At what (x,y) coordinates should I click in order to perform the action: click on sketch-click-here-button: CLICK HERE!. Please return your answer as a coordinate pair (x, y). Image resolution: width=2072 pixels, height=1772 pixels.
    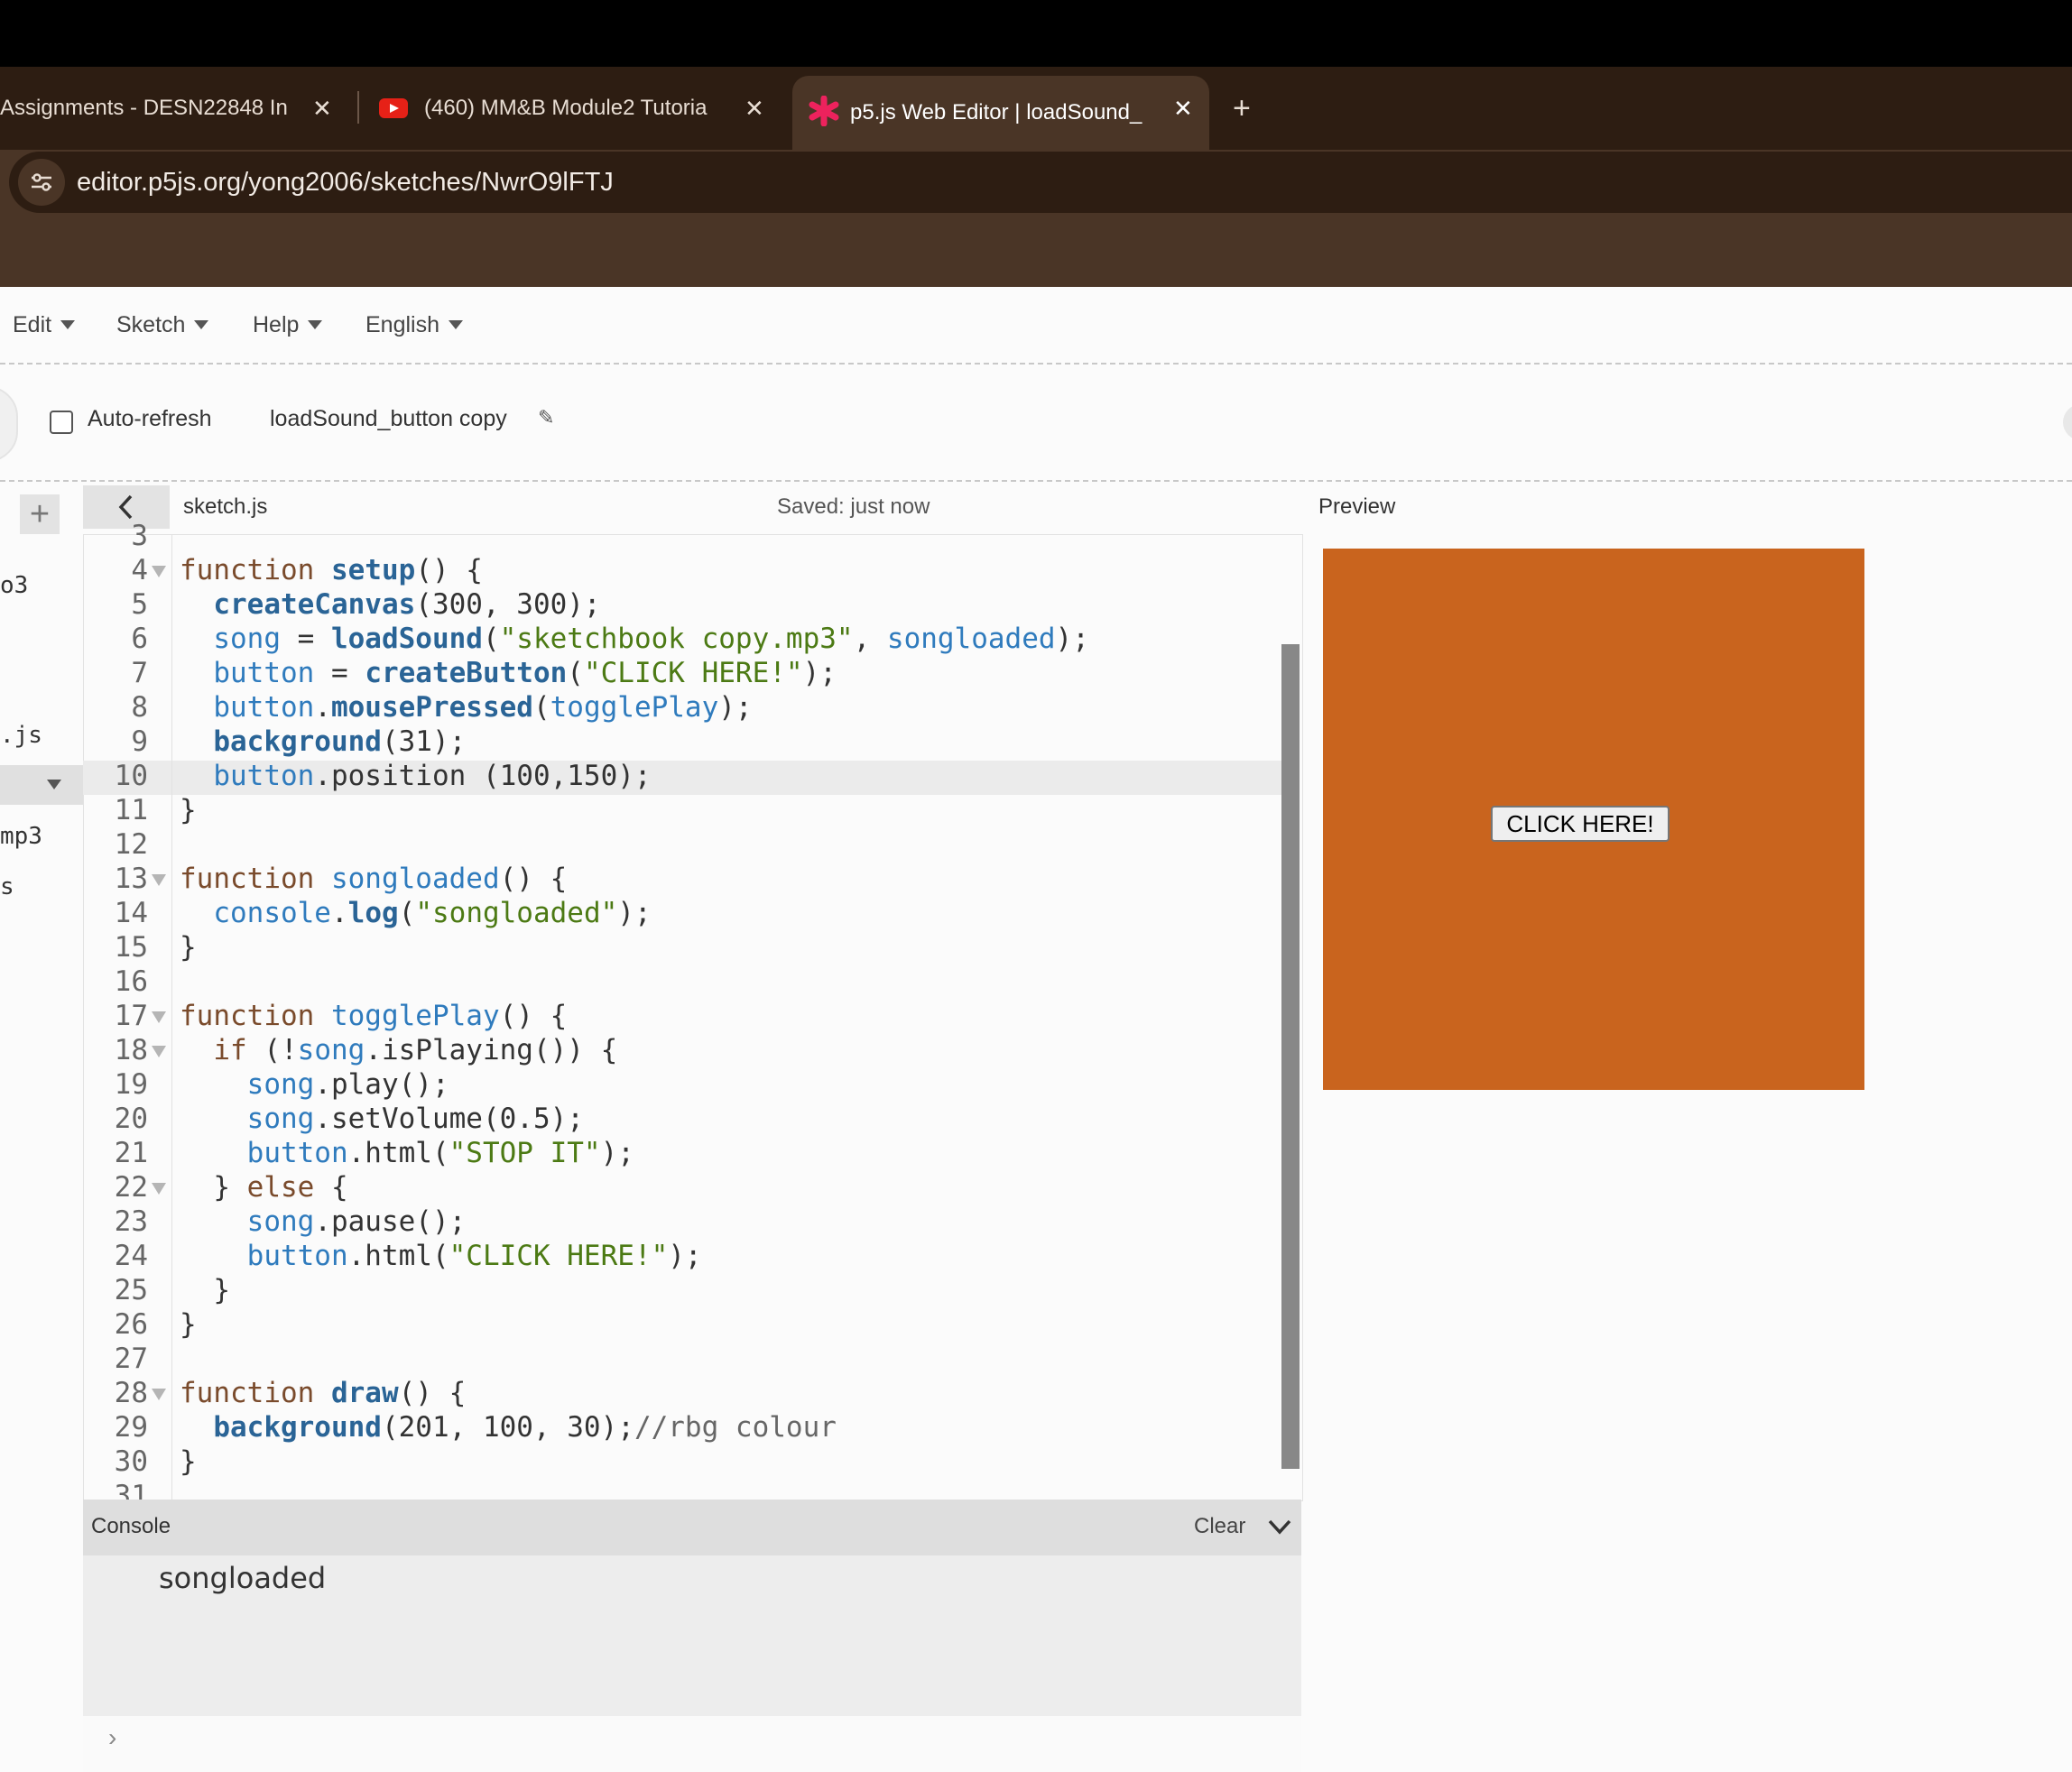
    Looking at the image, I should click on (1580, 824).